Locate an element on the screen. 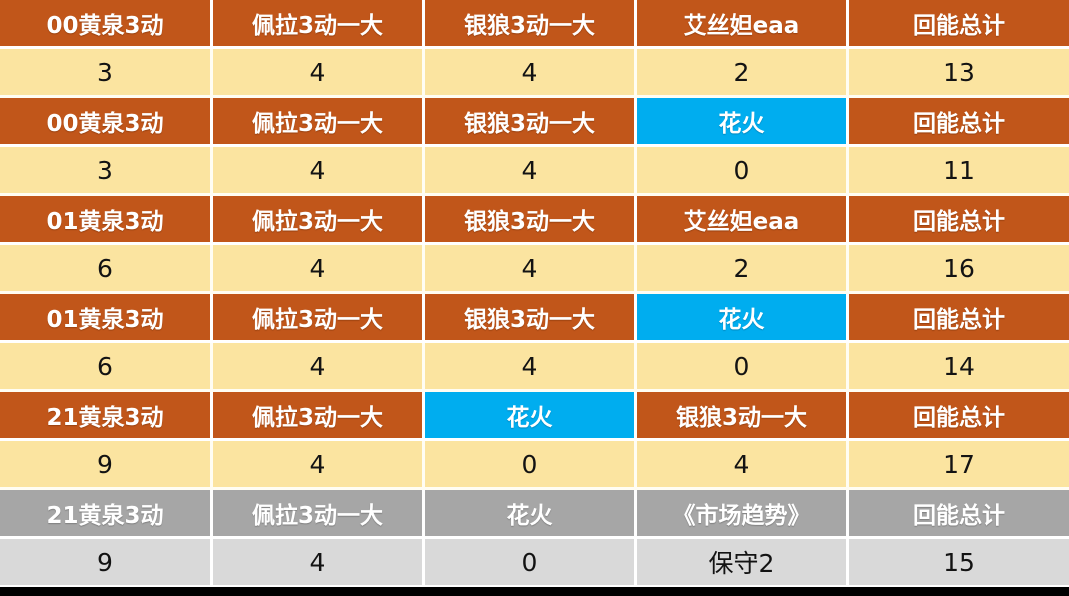 This screenshot has width=1069, height=596. table-value-cell: 17 is located at coordinates (959, 465).